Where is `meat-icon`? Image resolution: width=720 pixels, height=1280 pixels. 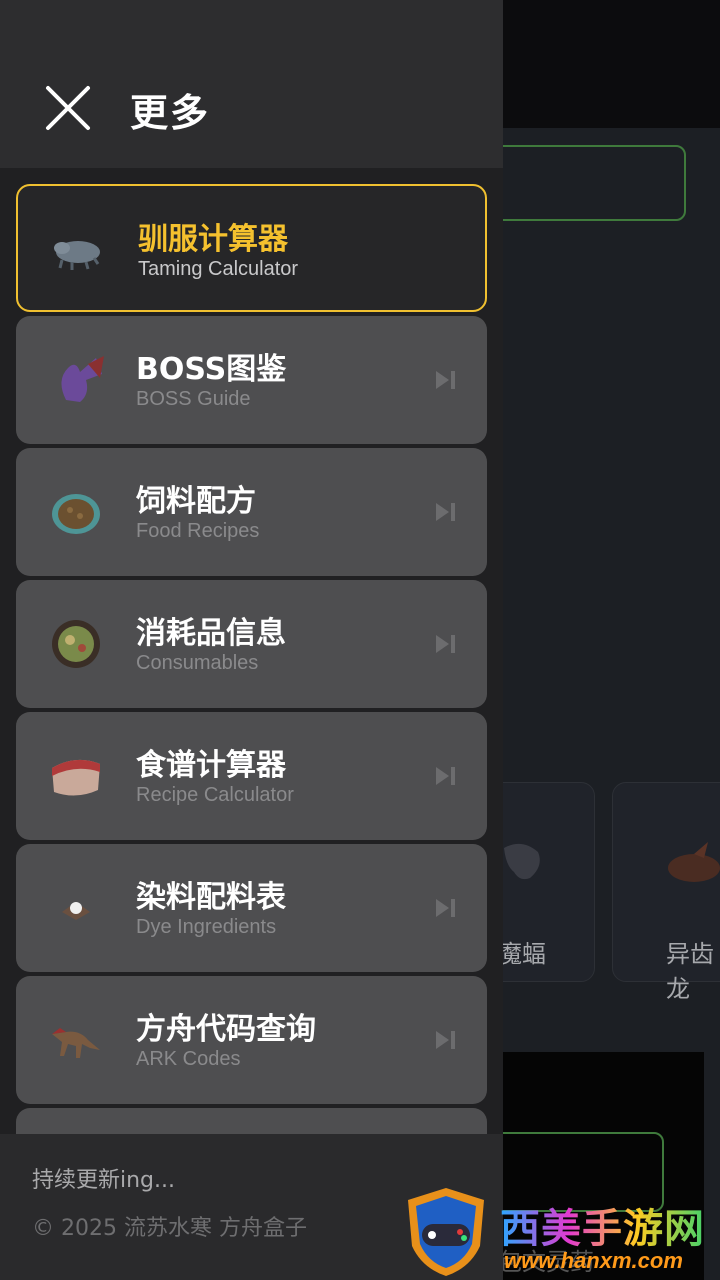
meat-icon is located at coordinates (76, 777).